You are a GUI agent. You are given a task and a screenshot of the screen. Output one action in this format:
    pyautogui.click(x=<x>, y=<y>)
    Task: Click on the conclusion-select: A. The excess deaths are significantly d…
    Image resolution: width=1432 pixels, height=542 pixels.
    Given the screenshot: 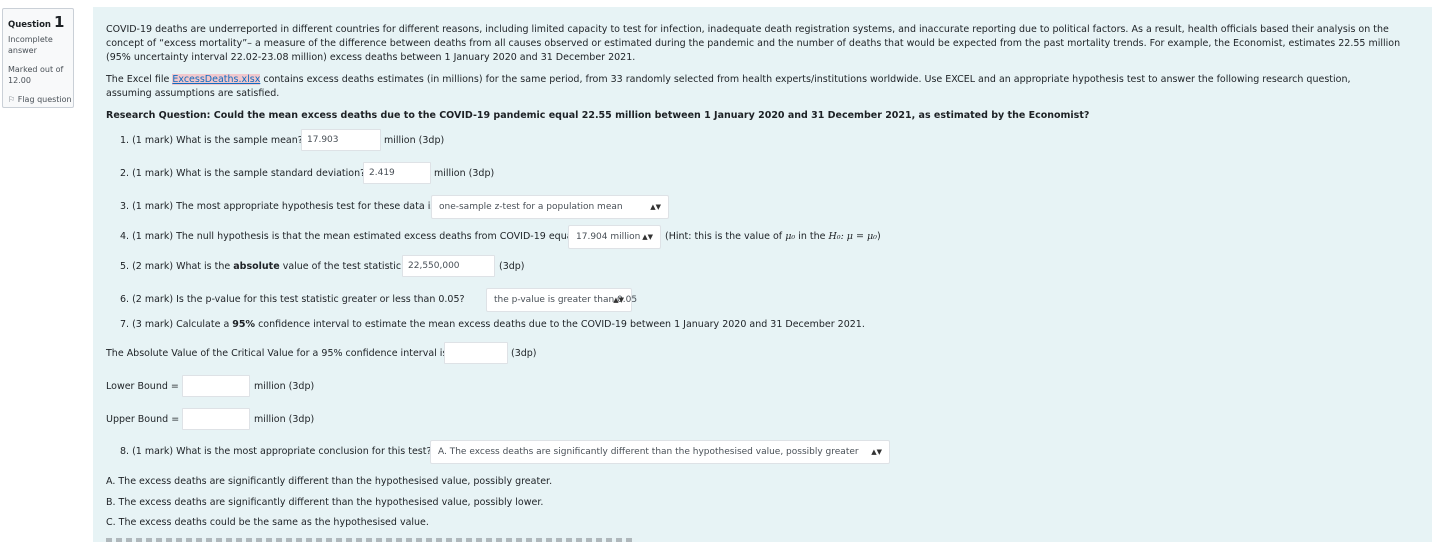 What is the action you would take?
    pyautogui.click(x=660, y=452)
    